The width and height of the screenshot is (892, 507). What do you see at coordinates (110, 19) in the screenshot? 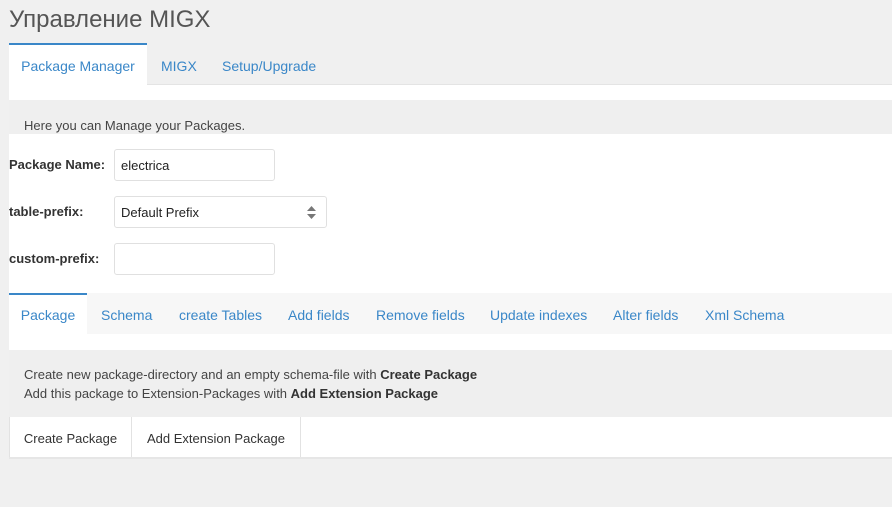
I see `page-title: Управление MIGX` at bounding box center [110, 19].